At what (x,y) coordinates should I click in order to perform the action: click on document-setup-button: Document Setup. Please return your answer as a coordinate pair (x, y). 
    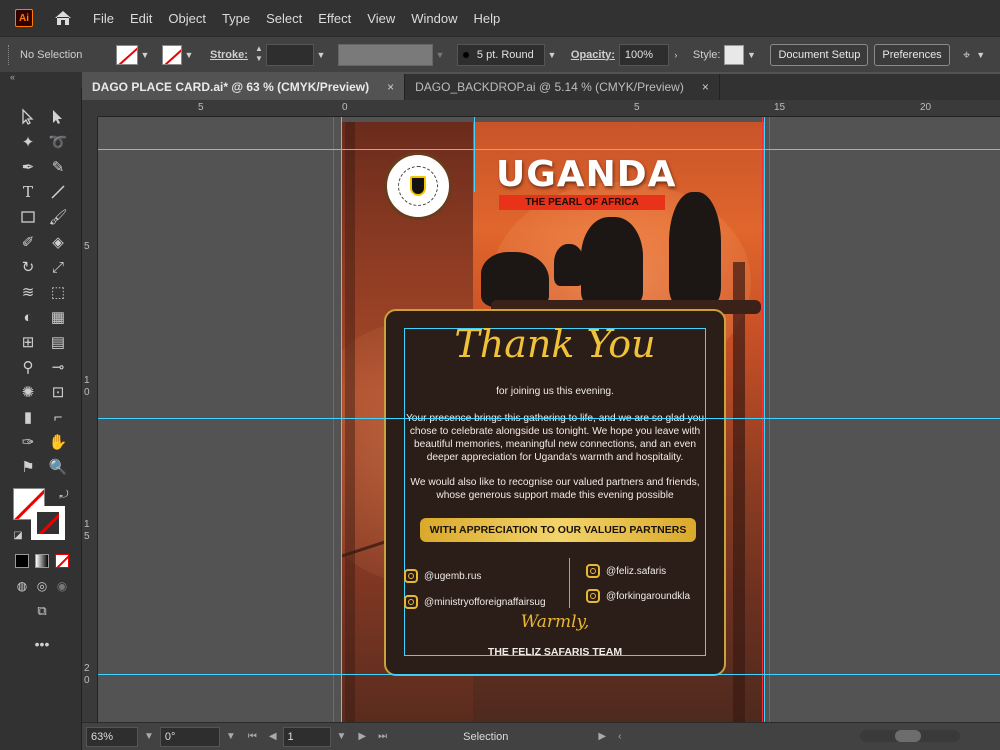
    Looking at the image, I should click on (819, 54).